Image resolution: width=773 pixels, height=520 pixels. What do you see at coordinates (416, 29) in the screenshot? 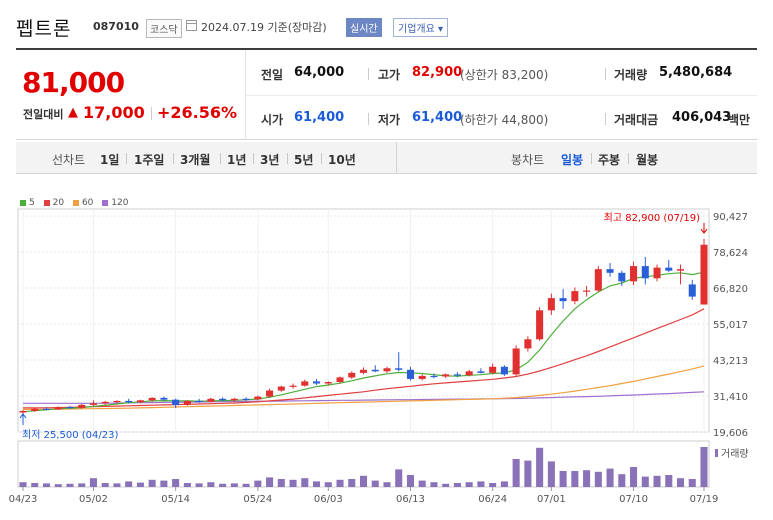
I see `company-overview-label: 기업개요` at bounding box center [416, 29].